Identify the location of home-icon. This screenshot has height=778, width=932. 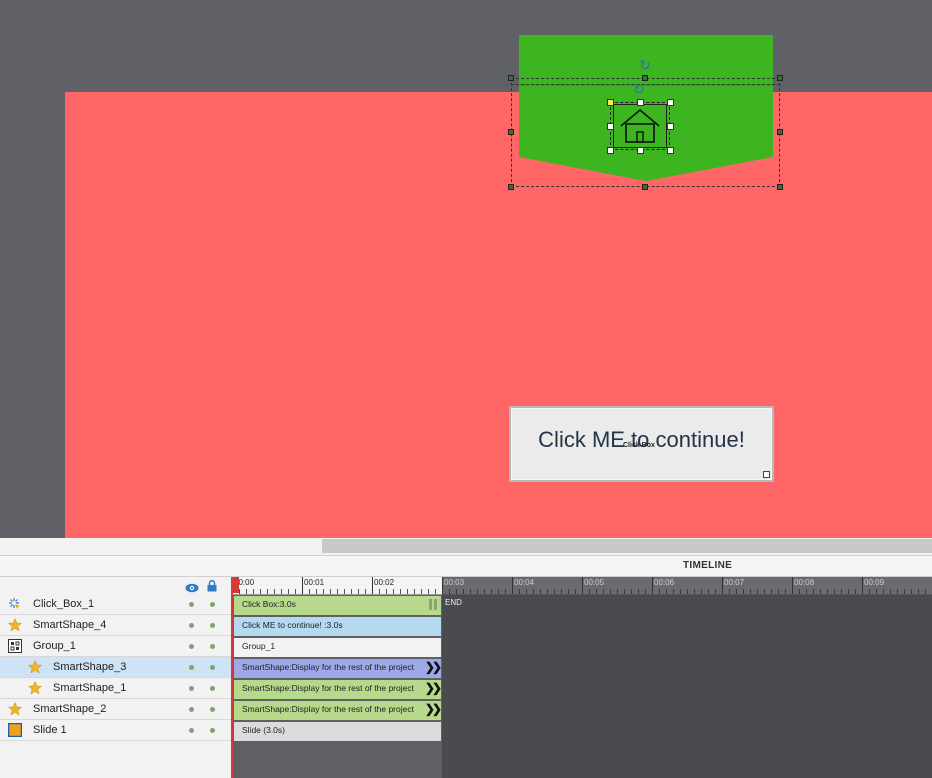
(640, 126).